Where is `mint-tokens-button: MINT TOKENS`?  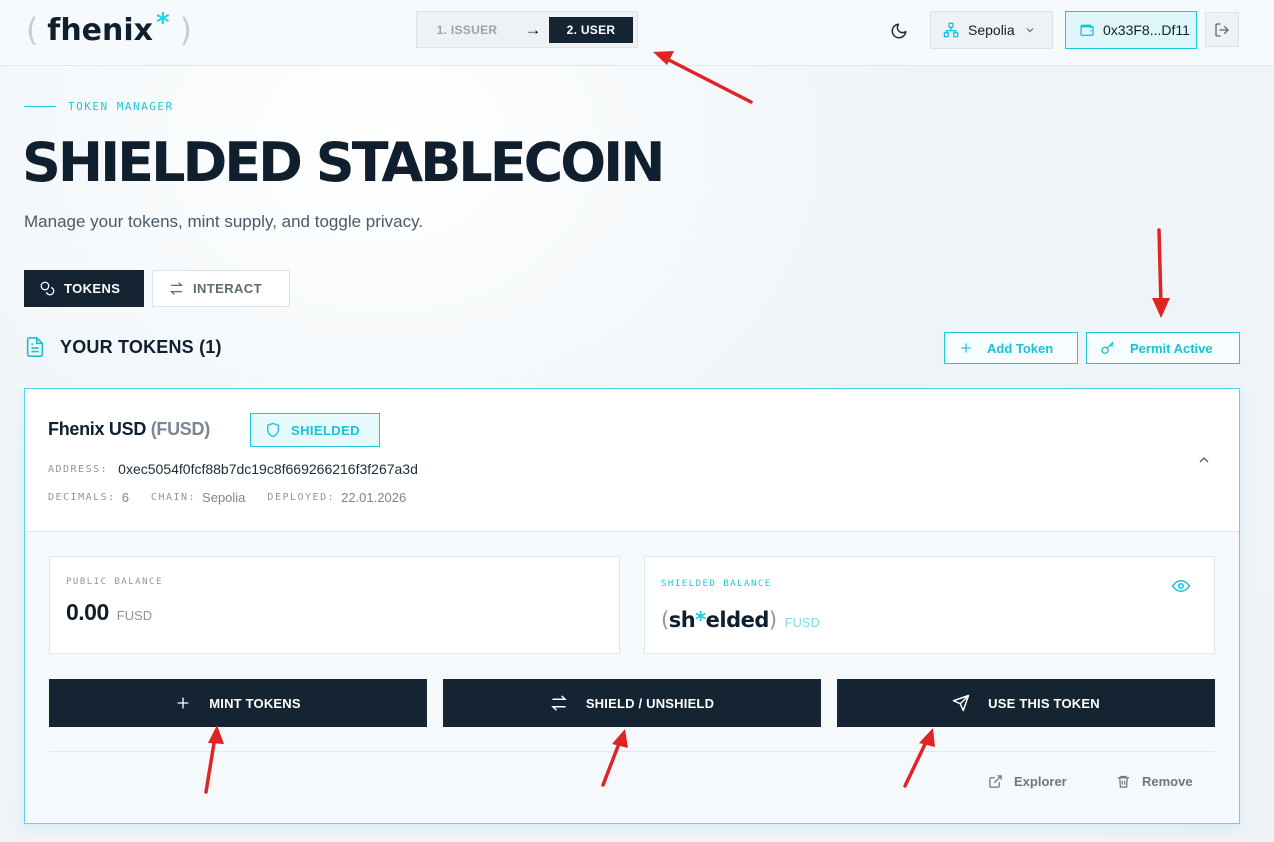 mint-tokens-button: MINT TOKENS is located at coordinates (238, 703).